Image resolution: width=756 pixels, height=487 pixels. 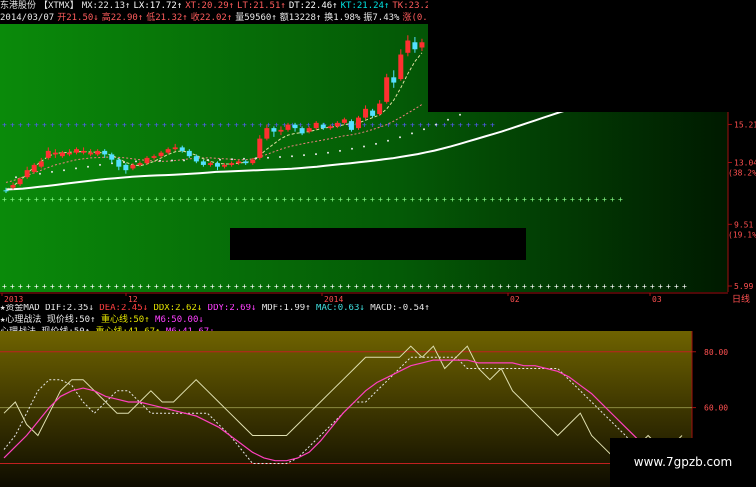 What do you see at coordinates (716, 352) in the screenshot?
I see `oscillator-tick-label: 80.00` at bounding box center [716, 352].